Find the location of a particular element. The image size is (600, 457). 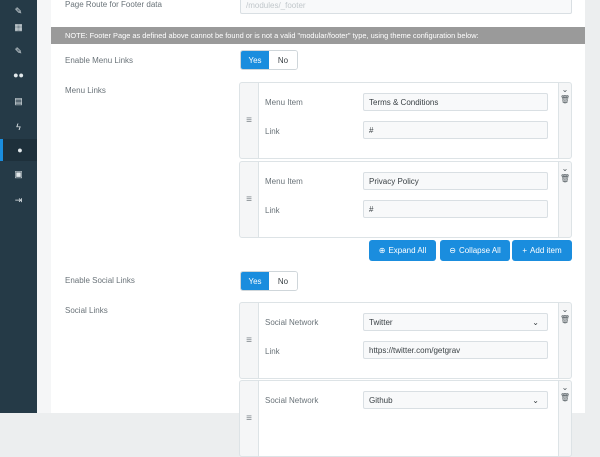

enable-social-links-yes: Yes is located at coordinates (255, 281).